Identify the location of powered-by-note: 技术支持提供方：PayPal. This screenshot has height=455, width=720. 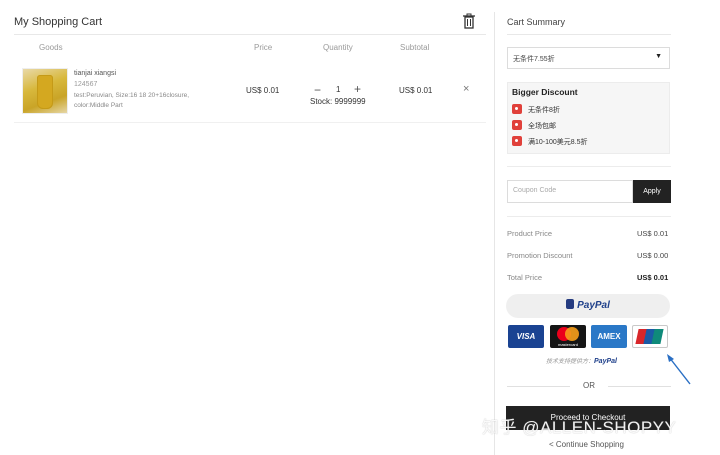
(581, 360).